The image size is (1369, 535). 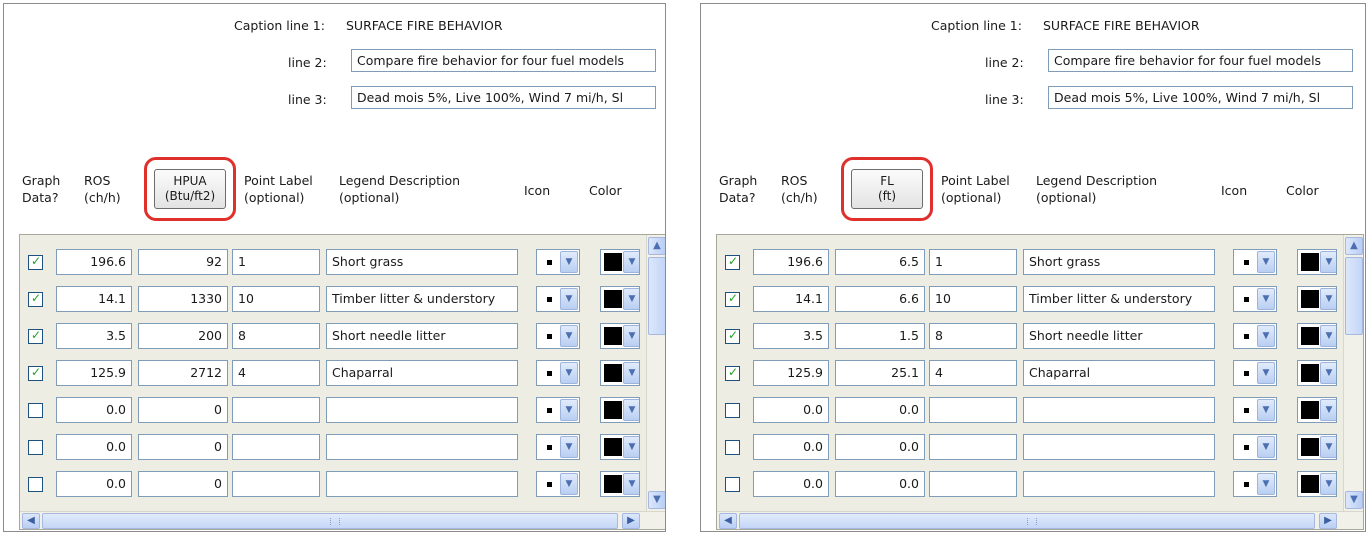 What do you see at coordinates (880, 299) in the screenshot?
I see `value-field: 6.6` at bounding box center [880, 299].